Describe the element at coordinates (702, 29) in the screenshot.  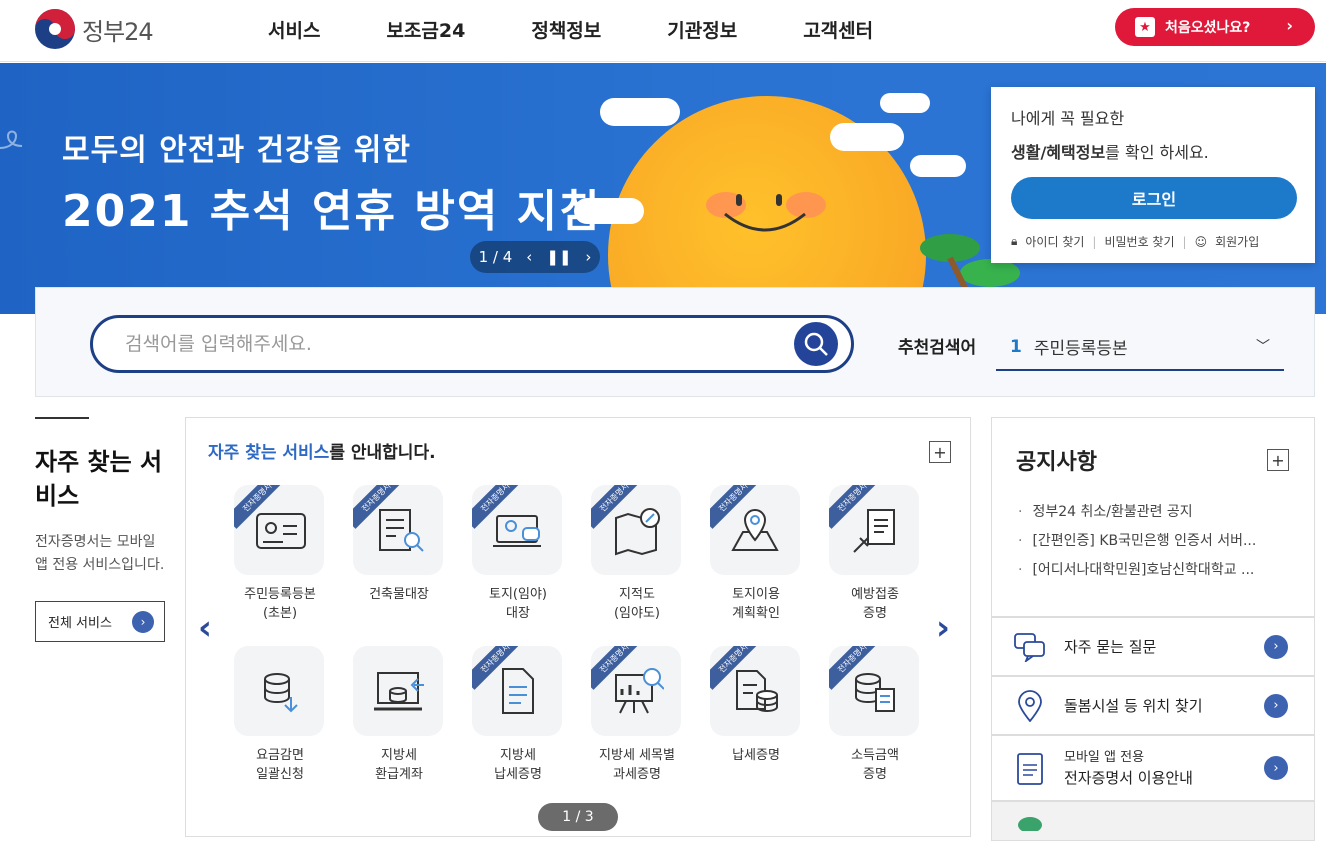
I see `nav-item-agency: 기관정보` at that location.